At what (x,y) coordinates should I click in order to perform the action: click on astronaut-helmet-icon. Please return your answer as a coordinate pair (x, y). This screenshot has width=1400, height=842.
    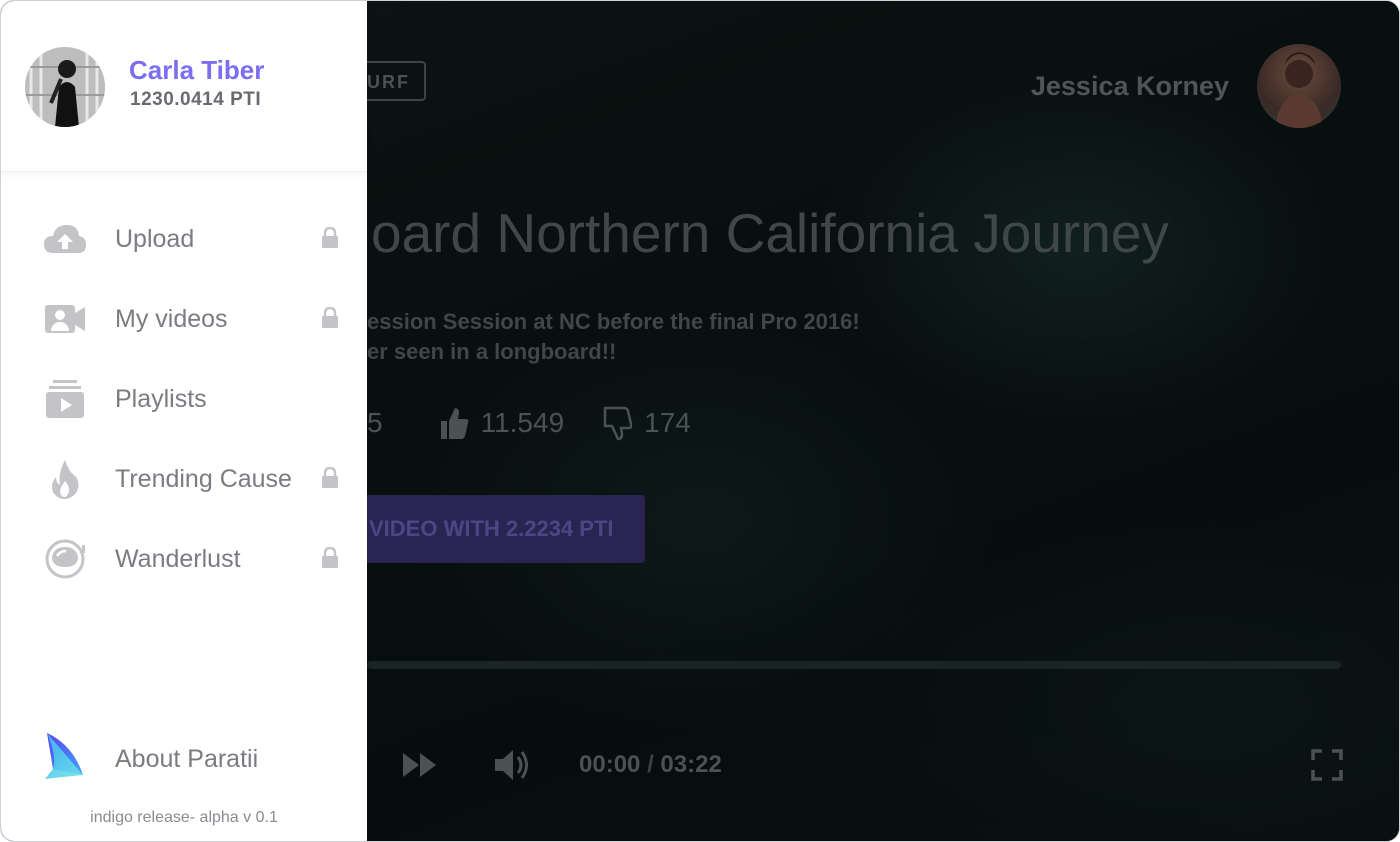
    Looking at the image, I should click on (65, 559).